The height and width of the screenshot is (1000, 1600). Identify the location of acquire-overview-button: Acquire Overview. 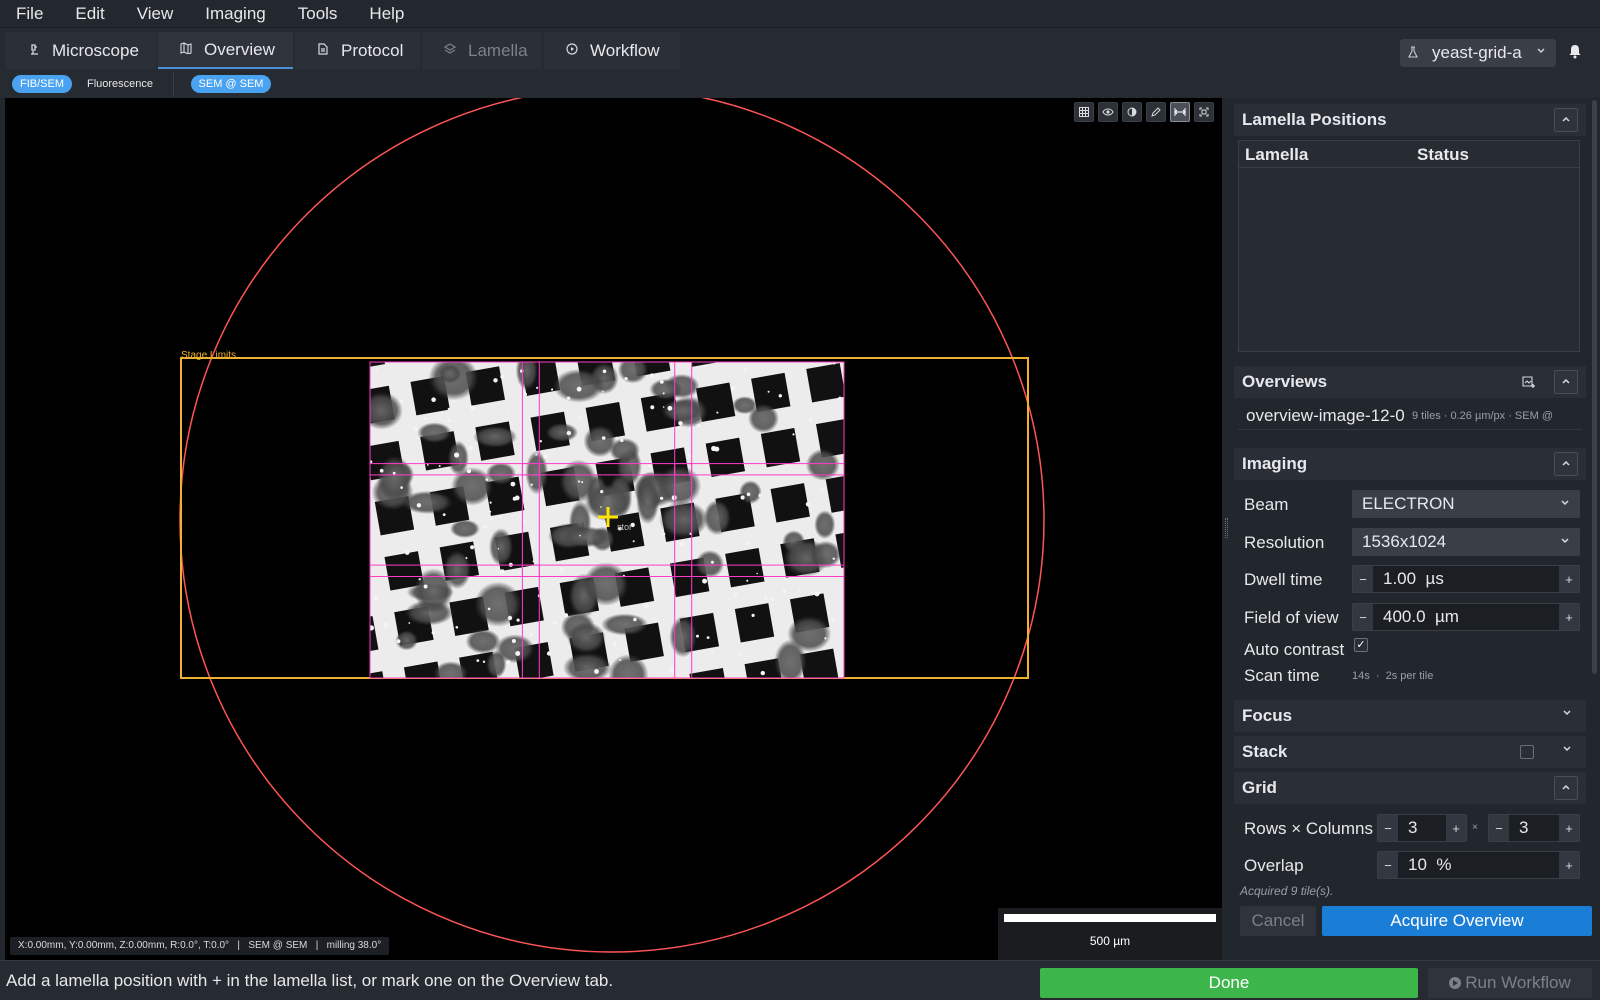
(1457, 921).